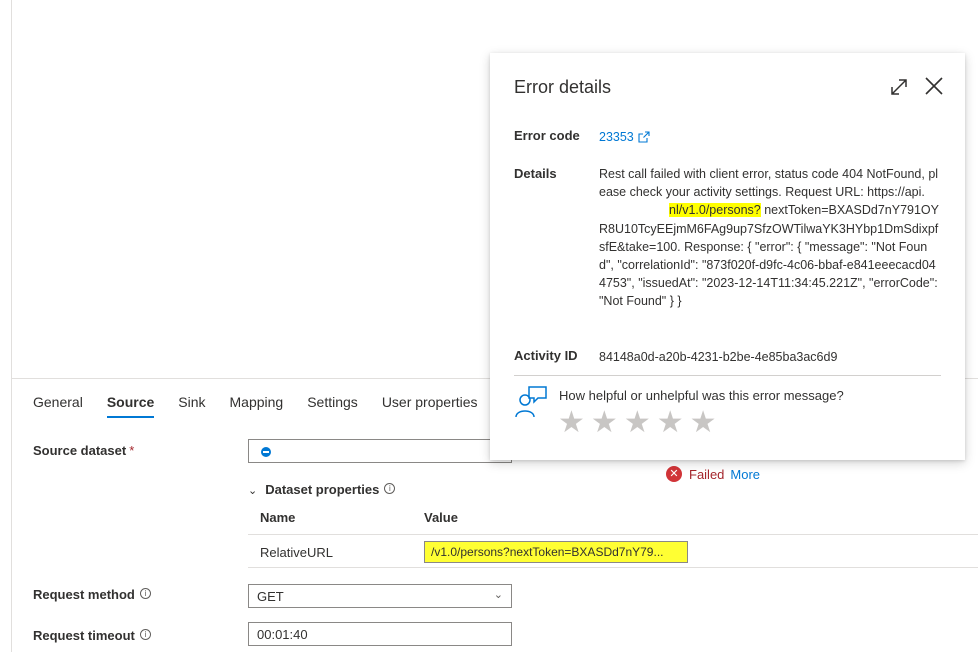 This screenshot has height=652, width=978. I want to click on tab-sink: Sink, so click(191, 406).